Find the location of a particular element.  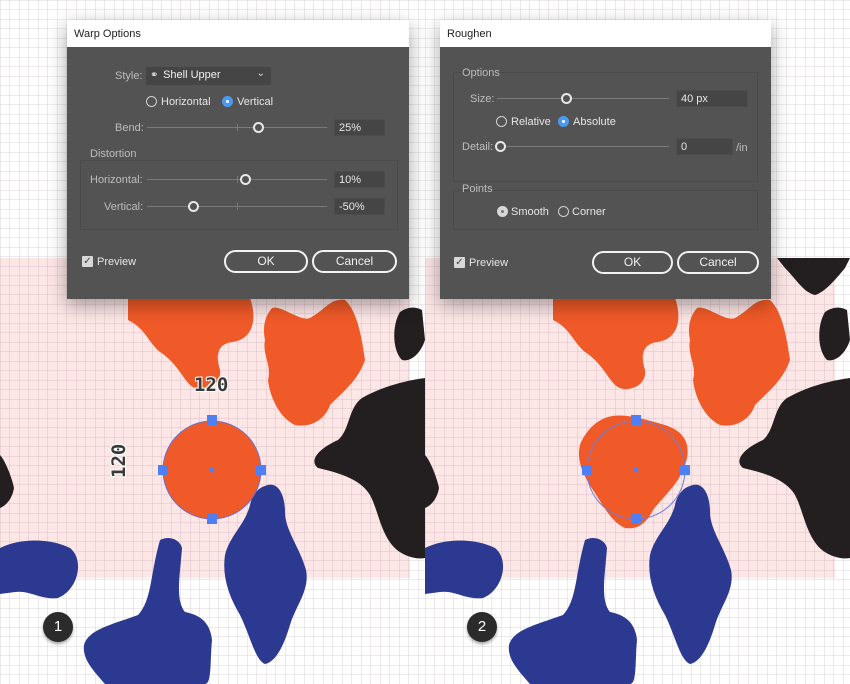

detail-input: 0 is located at coordinates (704, 146).